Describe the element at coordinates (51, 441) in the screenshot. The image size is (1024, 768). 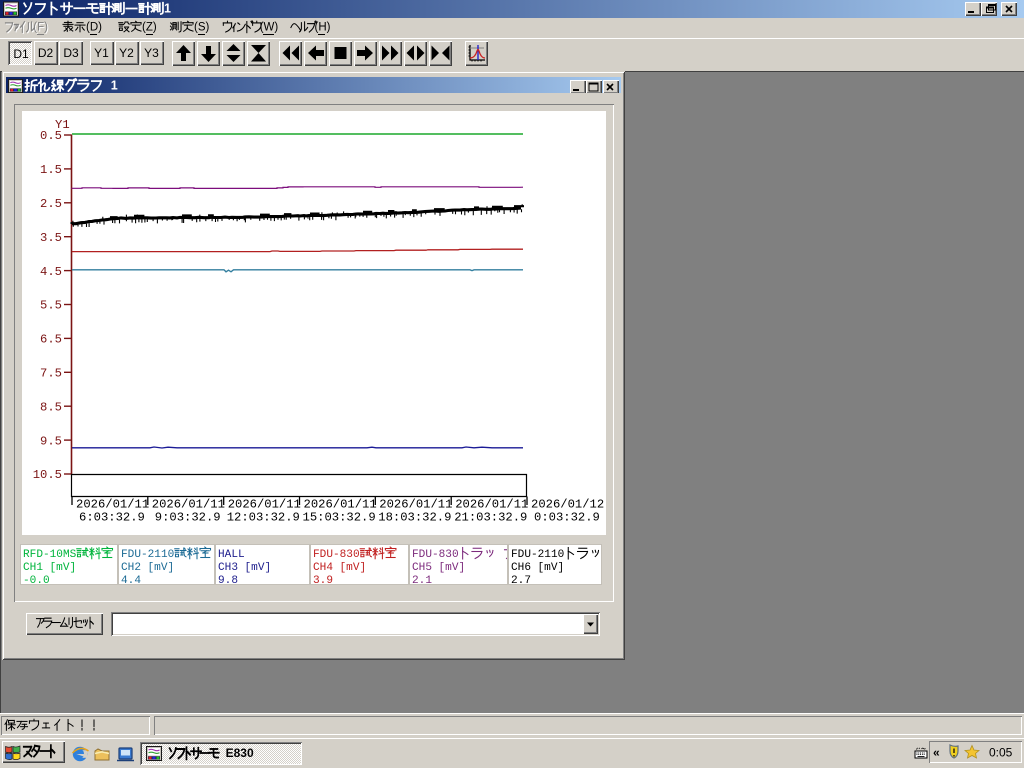
I see `svg-text: 9.5` at that location.